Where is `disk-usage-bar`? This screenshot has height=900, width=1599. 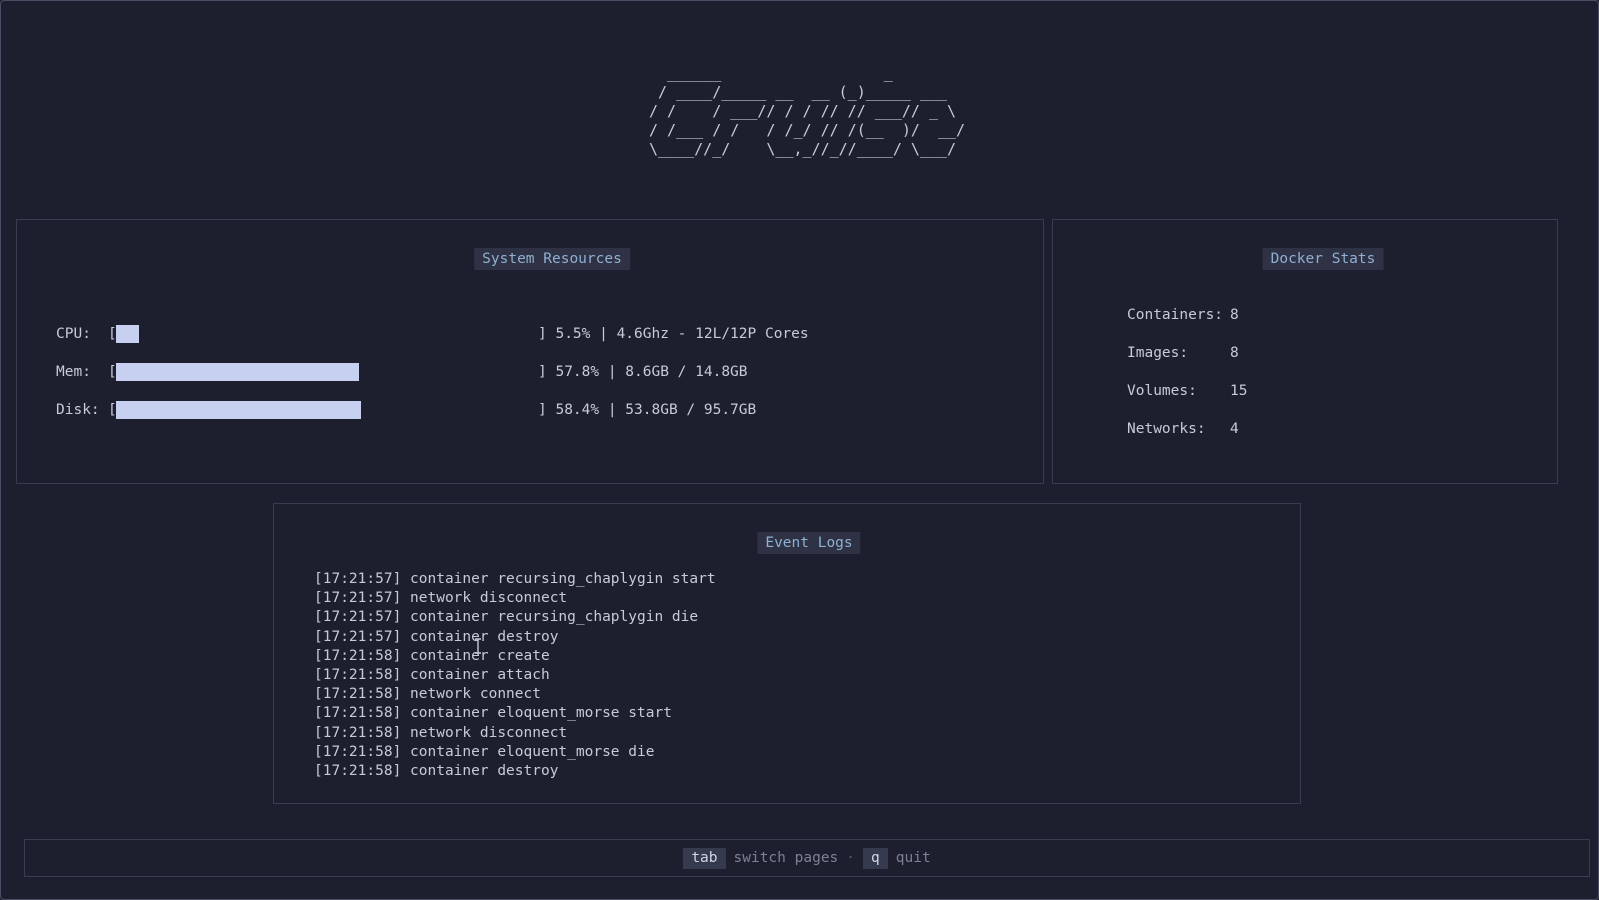 disk-usage-bar is located at coordinates (326, 410).